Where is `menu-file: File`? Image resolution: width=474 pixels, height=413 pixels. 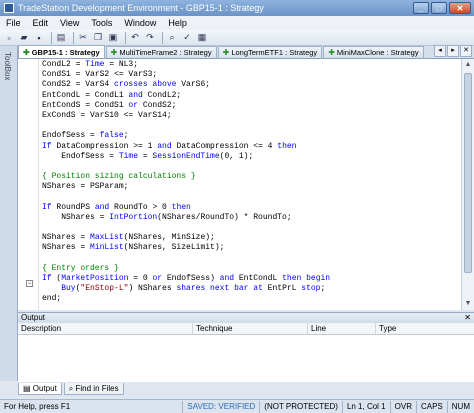 menu-file: File is located at coordinates (13, 23).